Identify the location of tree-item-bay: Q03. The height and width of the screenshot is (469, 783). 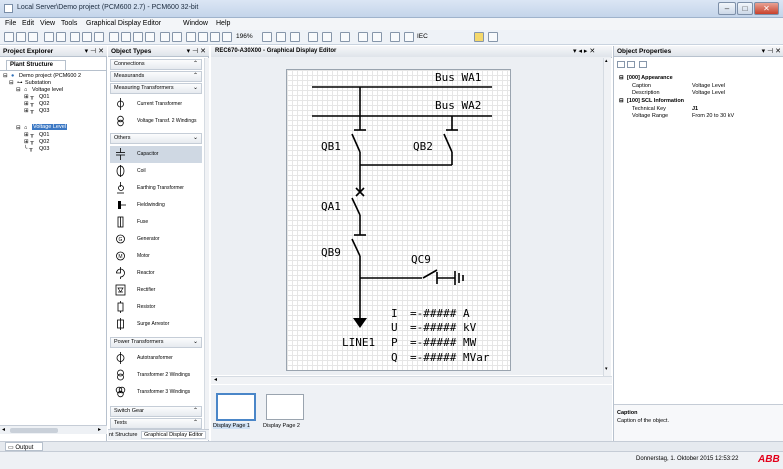
(44, 111).